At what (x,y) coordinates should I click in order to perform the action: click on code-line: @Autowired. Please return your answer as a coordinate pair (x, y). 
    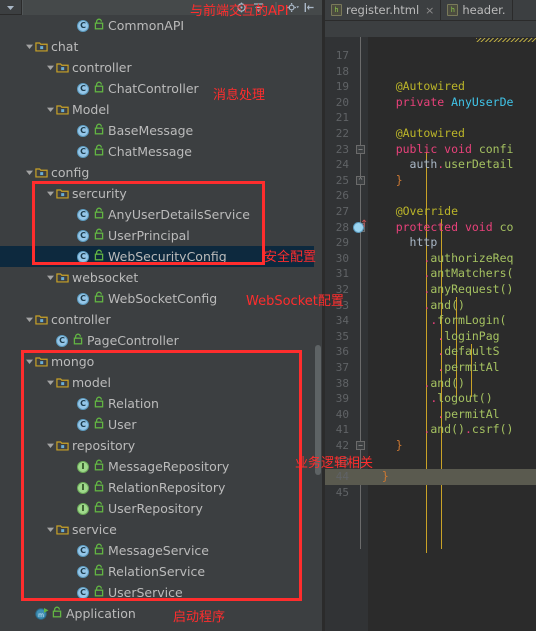
    Looking at the image, I should click on (430, 86).